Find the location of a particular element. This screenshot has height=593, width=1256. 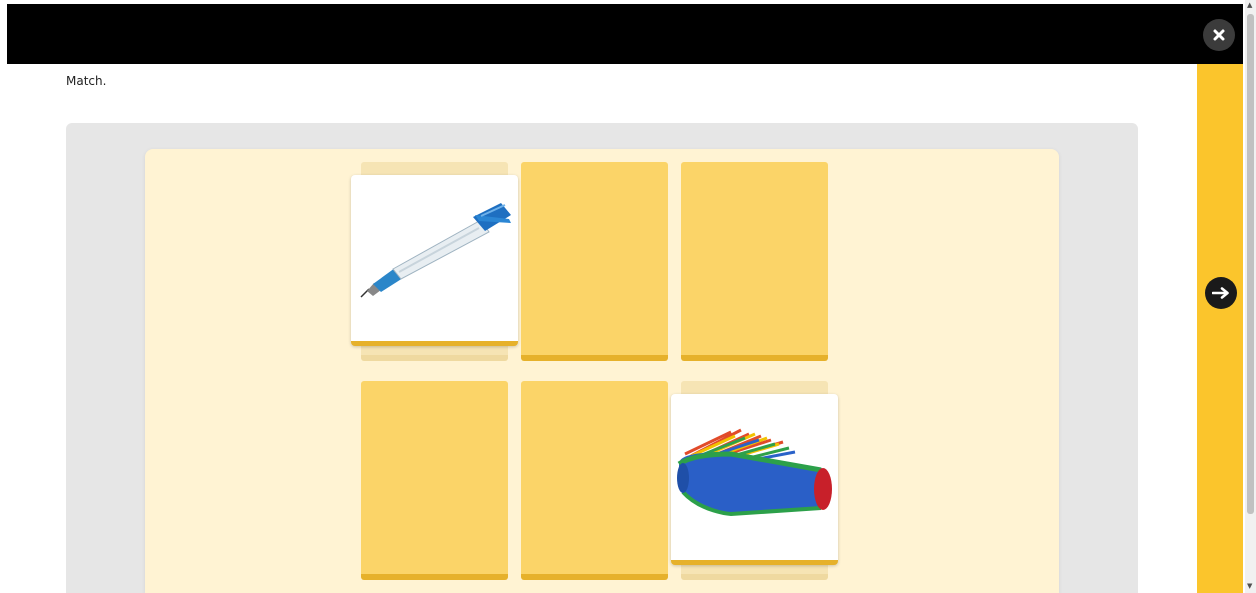

scroll-down-icon: ▼ is located at coordinates (1249, 586).